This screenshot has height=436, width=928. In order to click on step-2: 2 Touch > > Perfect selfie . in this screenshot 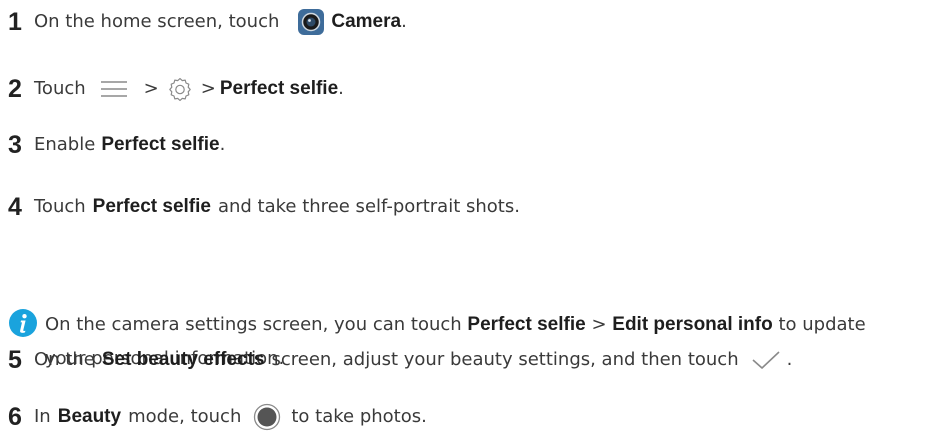, I will do `click(176, 89)`.